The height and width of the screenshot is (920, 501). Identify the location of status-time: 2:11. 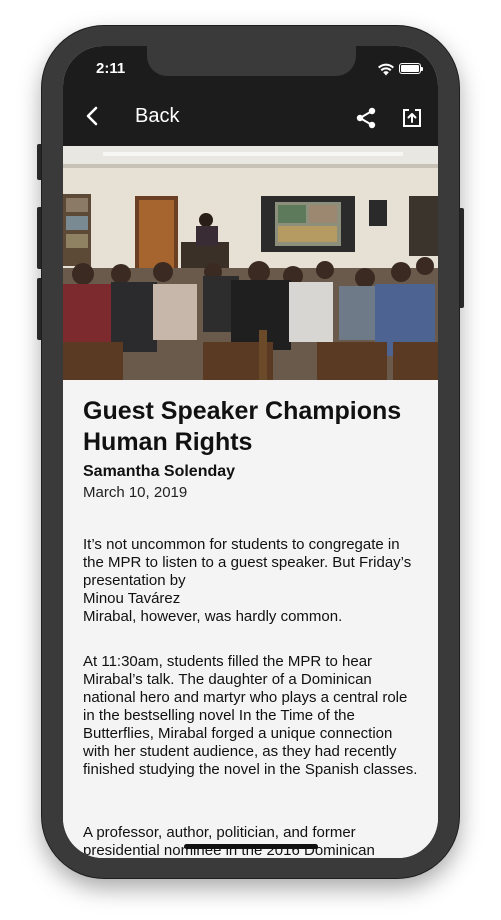
(111, 68).